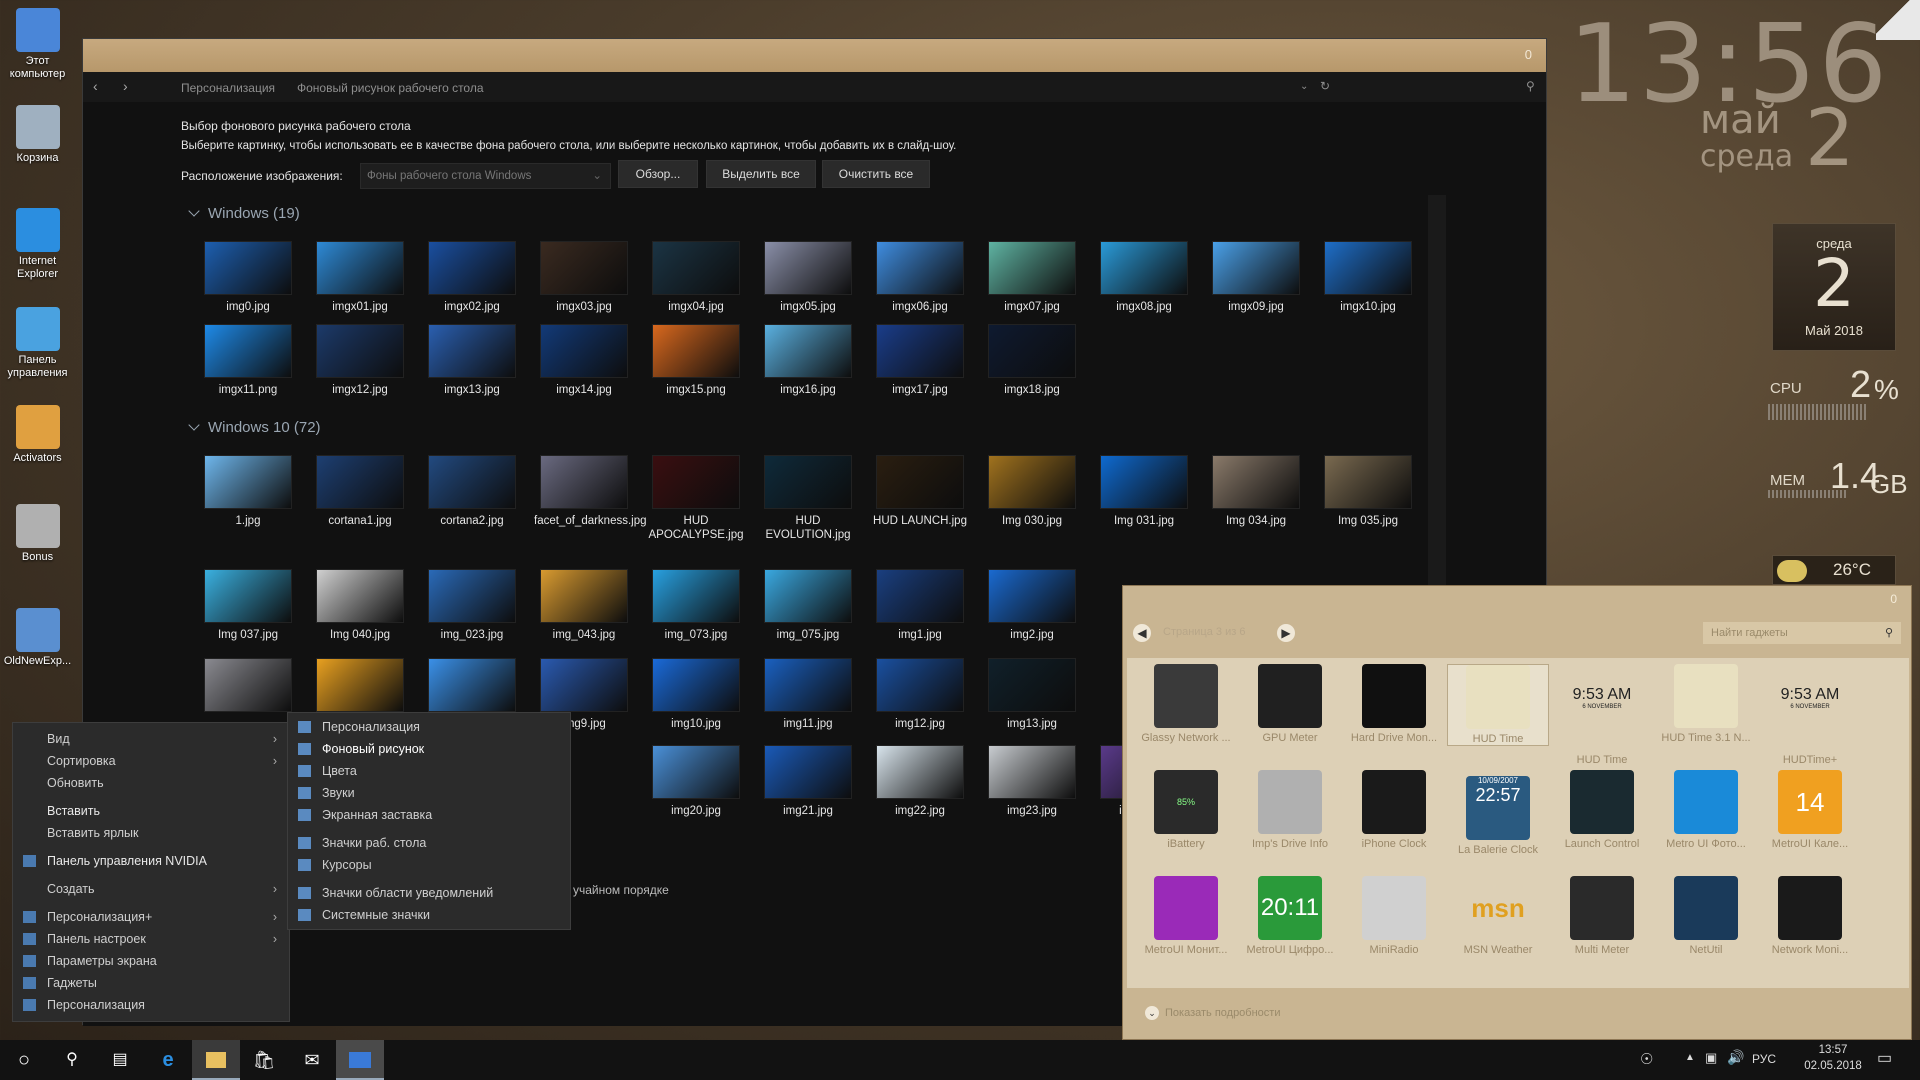 The width and height of the screenshot is (1920, 1080). What do you see at coordinates (1602, 715) in the screenshot?
I see `gadget-item: 9:53 AM 6 NOVEMBER HUD Time` at bounding box center [1602, 715].